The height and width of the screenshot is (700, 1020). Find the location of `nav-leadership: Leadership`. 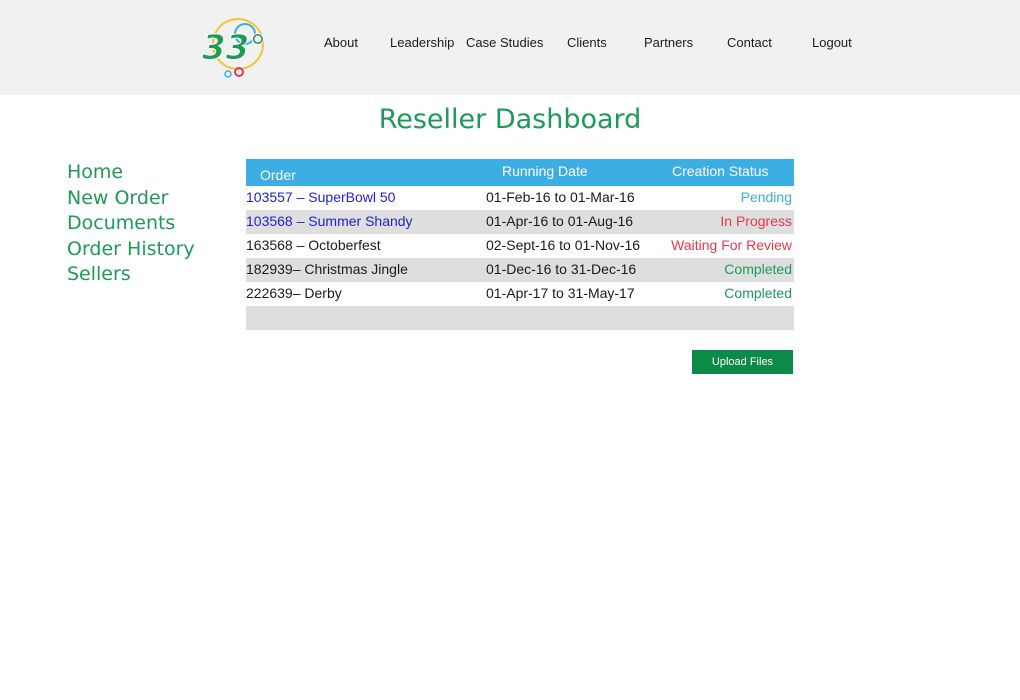

nav-leadership: Leadership is located at coordinates (422, 42).